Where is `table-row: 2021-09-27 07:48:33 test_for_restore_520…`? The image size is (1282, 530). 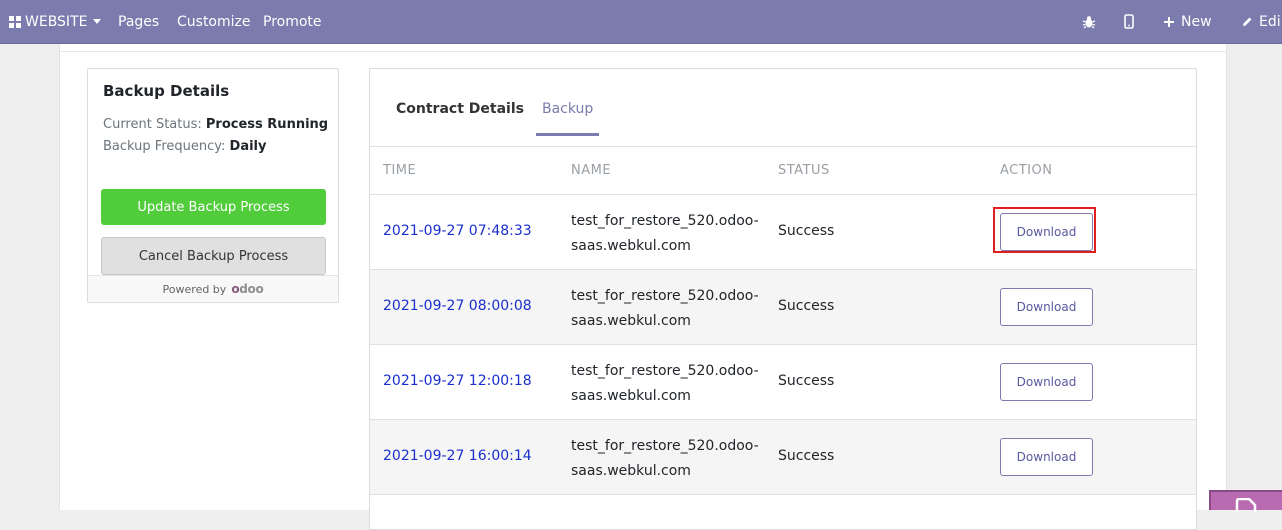
table-row: 2021-09-27 07:48:33 test_for_restore_520… is located at coordinates (783, 232).